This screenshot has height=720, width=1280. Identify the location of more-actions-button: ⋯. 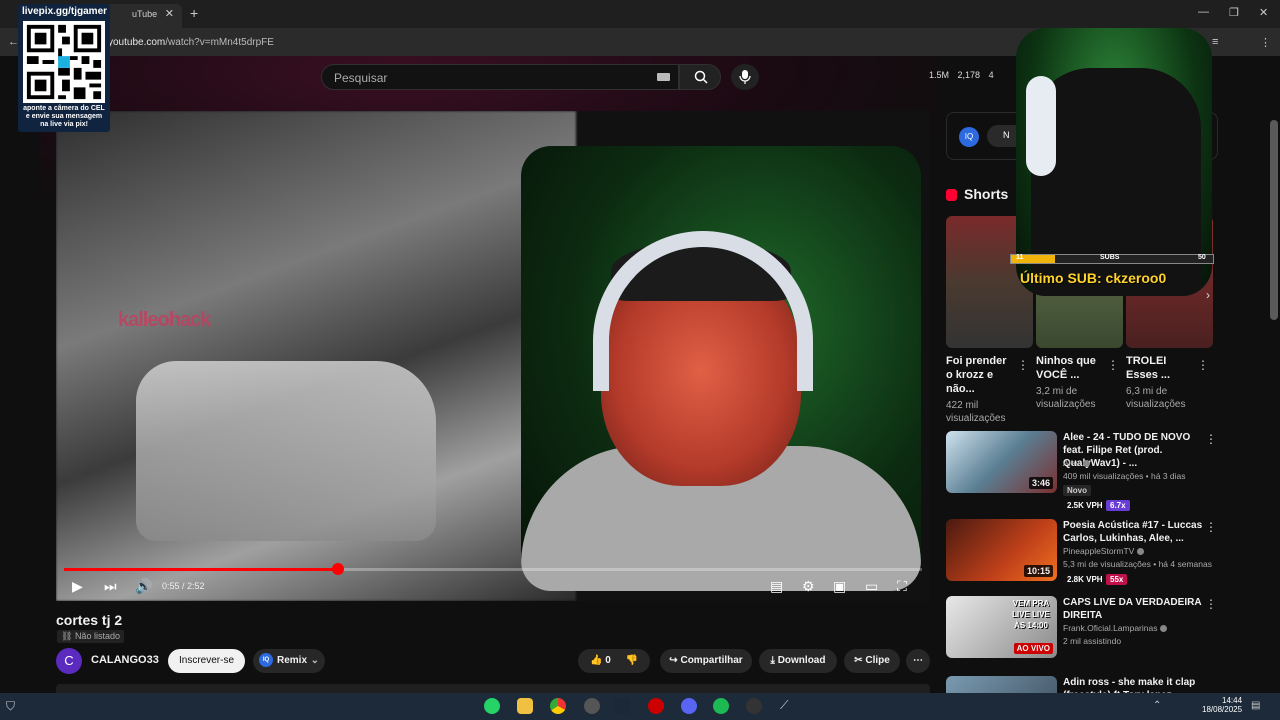
(918, 661).